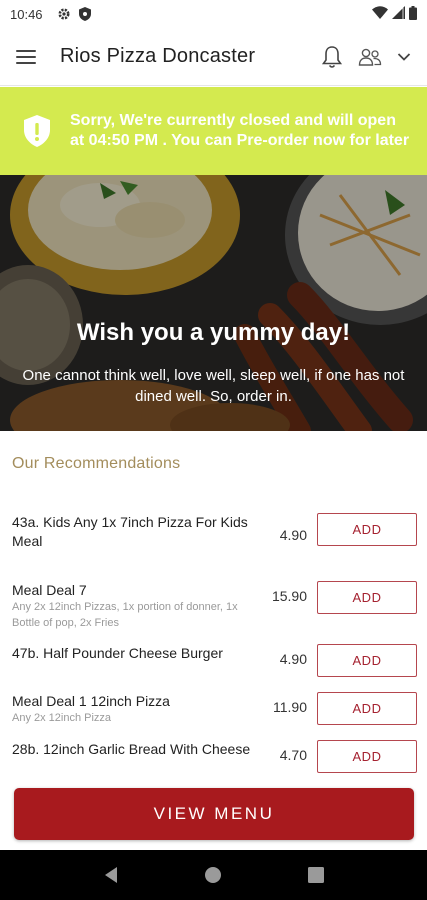 Image resolution: width=427 pixels, height=900 pixels. I want to click on back-icon, so click(111, 875).